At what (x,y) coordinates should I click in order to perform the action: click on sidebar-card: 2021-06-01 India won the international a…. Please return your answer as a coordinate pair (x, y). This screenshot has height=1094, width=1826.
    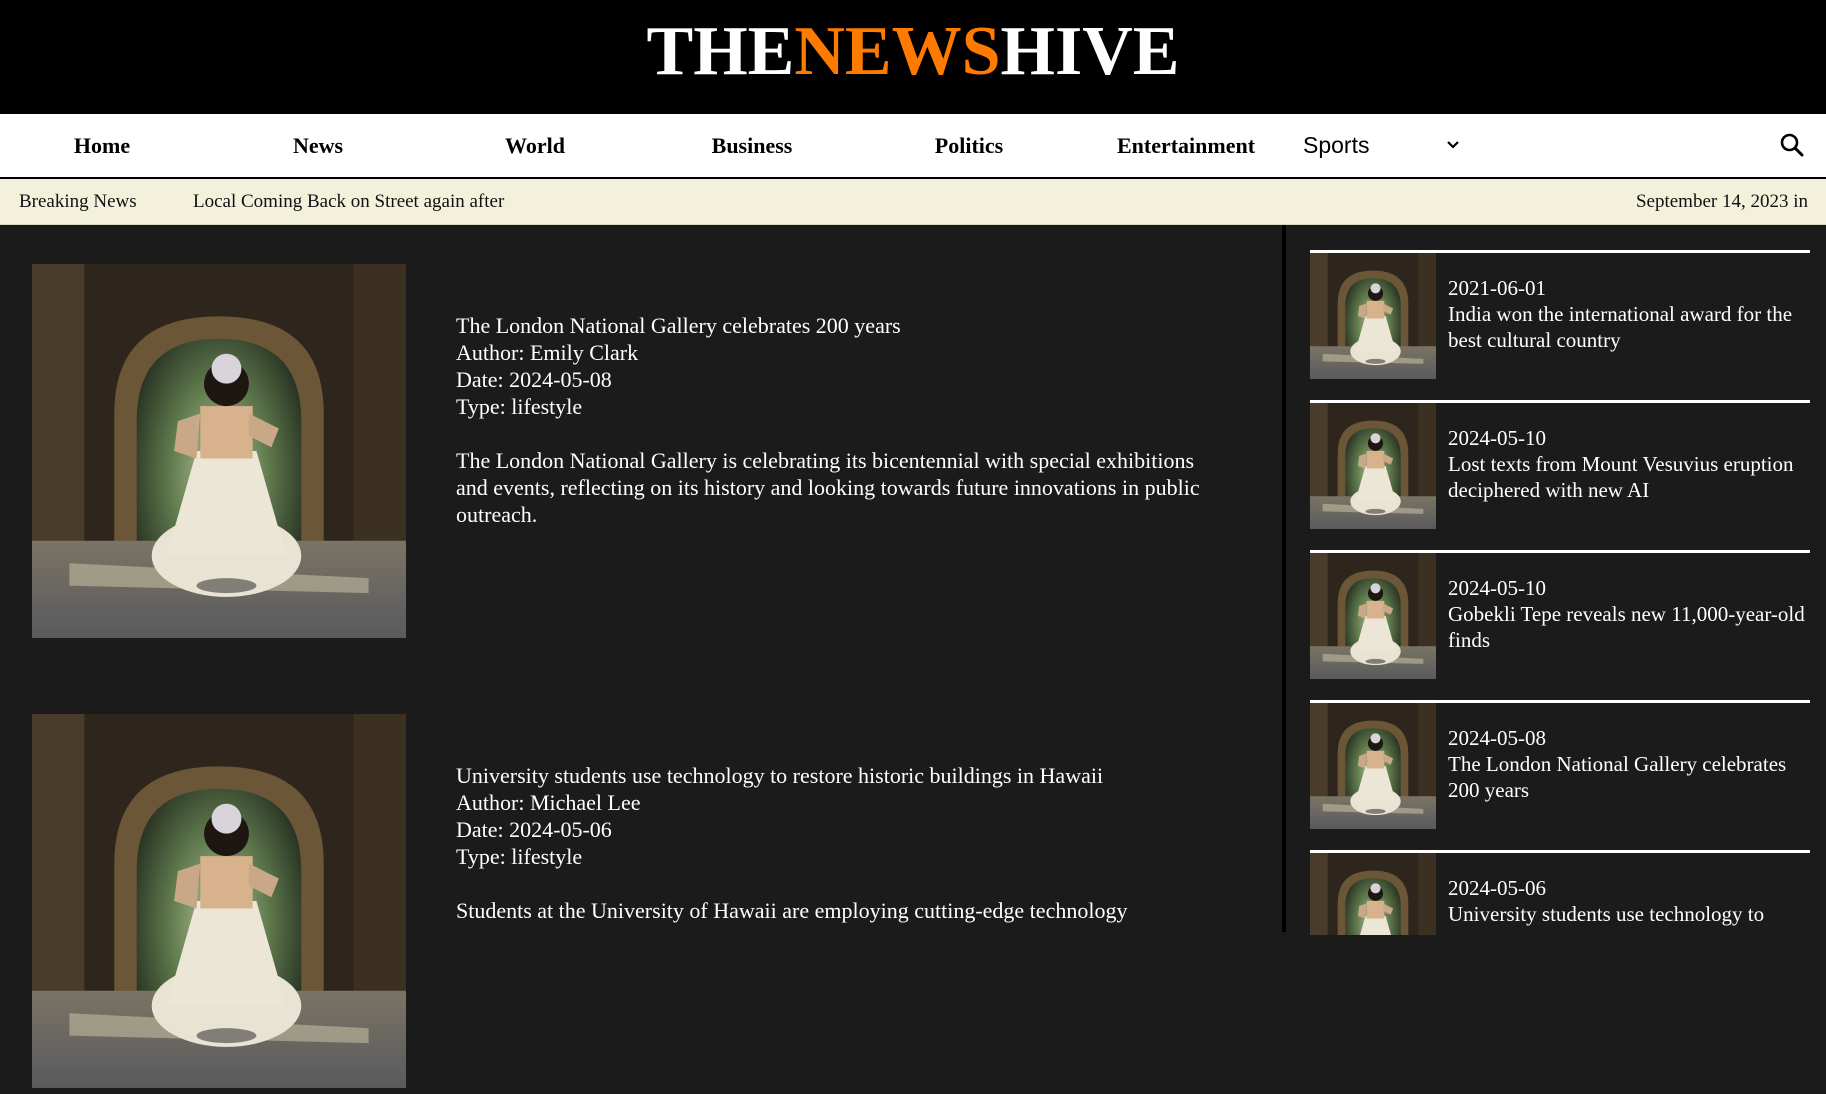
    Looking at the image, I should click on (1560, 317).